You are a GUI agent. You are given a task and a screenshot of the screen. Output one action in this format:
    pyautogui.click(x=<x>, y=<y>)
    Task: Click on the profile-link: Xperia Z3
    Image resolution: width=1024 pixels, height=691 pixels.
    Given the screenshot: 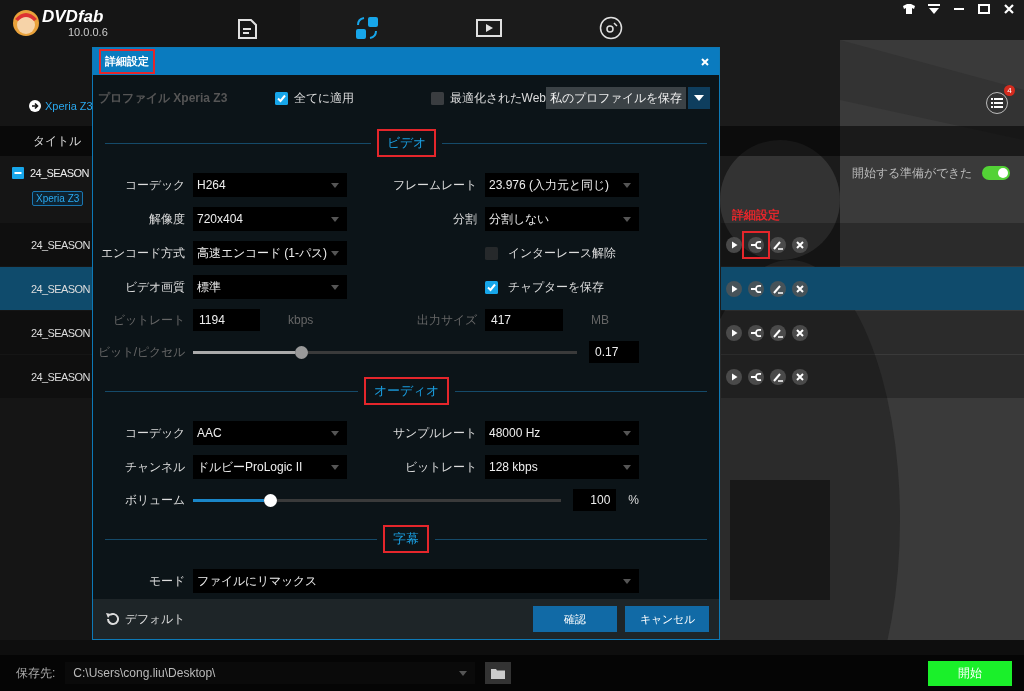 What is the action you would take?
    pyautogui.click(x=61, y=106)
    